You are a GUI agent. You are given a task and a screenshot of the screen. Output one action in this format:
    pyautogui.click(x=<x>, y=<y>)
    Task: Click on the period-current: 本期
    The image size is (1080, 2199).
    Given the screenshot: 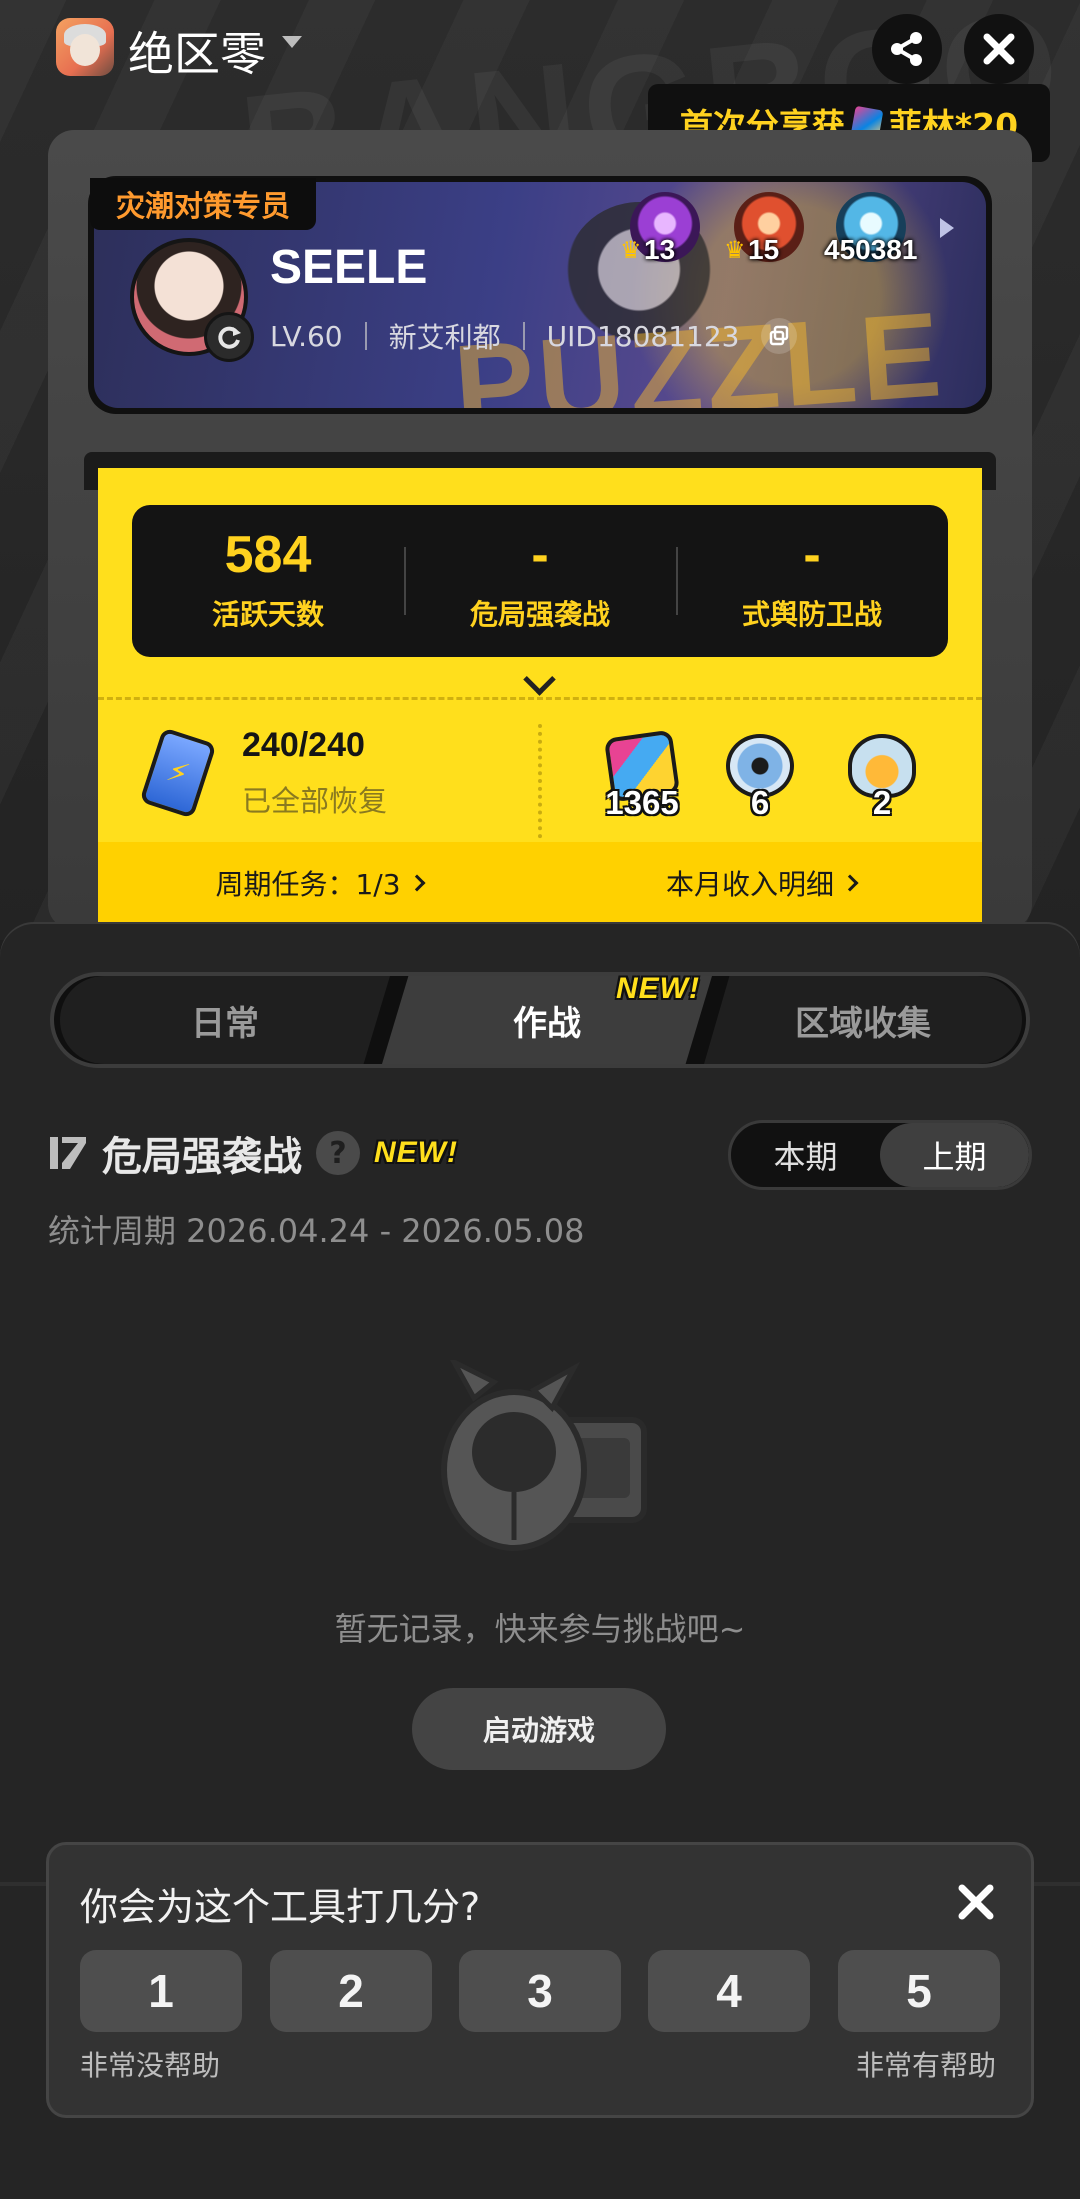 What is the action you would take?
    pyautogui.click(x=805, y=1155)
    